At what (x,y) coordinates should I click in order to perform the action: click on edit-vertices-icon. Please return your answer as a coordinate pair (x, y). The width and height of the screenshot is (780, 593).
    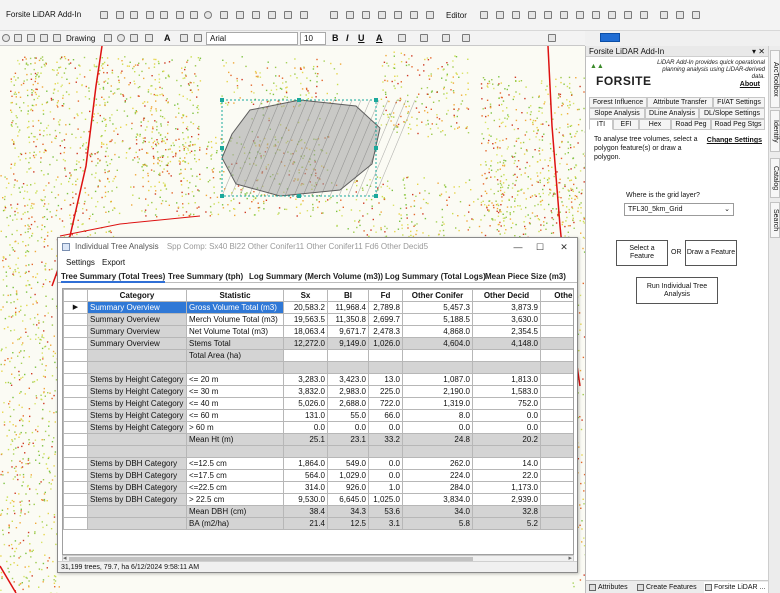
    Looking at the image, I should click on (134, 15).